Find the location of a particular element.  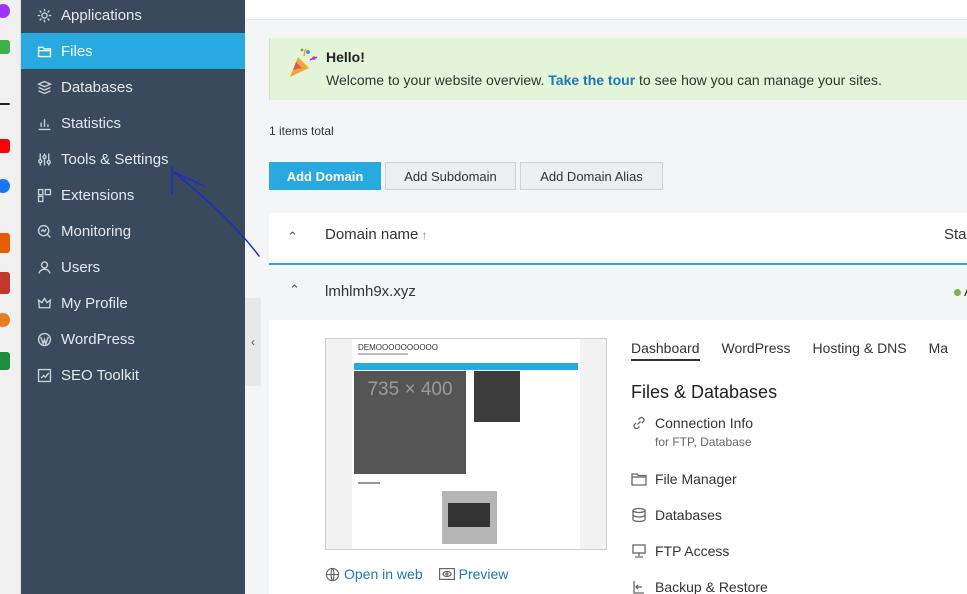

status-dot is located at coordinates (957, 292).